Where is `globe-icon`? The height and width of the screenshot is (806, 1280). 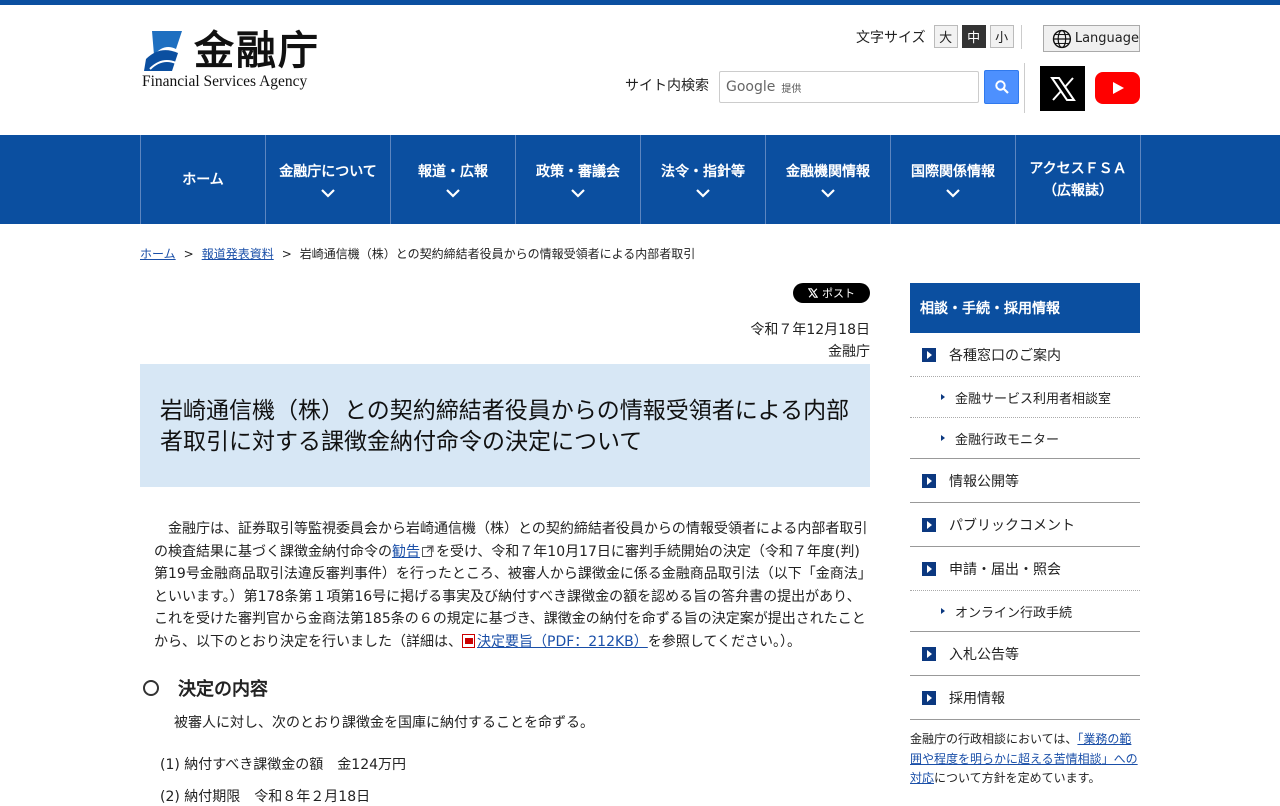 globe-icon is located at coordinates (1062, 38).